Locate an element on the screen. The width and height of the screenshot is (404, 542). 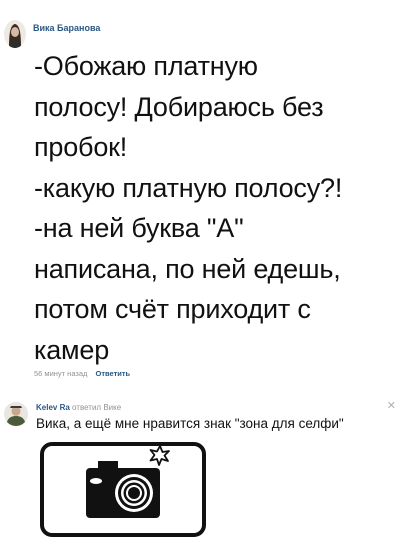
post-text-line: полосу! Добираюсь без is located at coordinates (179, 106).